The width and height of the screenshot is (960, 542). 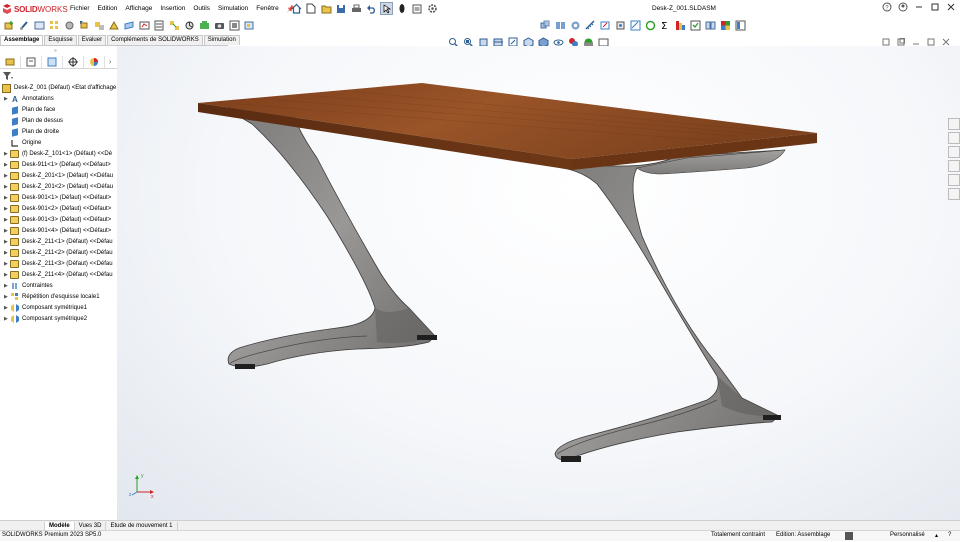 What do you see at coordinates (174, 25) in the screenshot?
I see `exploded-view-icon` at bounding box center [174, 25].